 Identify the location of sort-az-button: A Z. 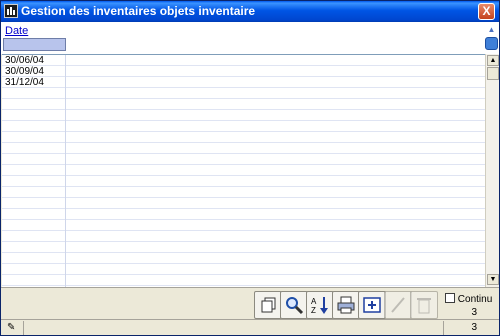
(320, 305).